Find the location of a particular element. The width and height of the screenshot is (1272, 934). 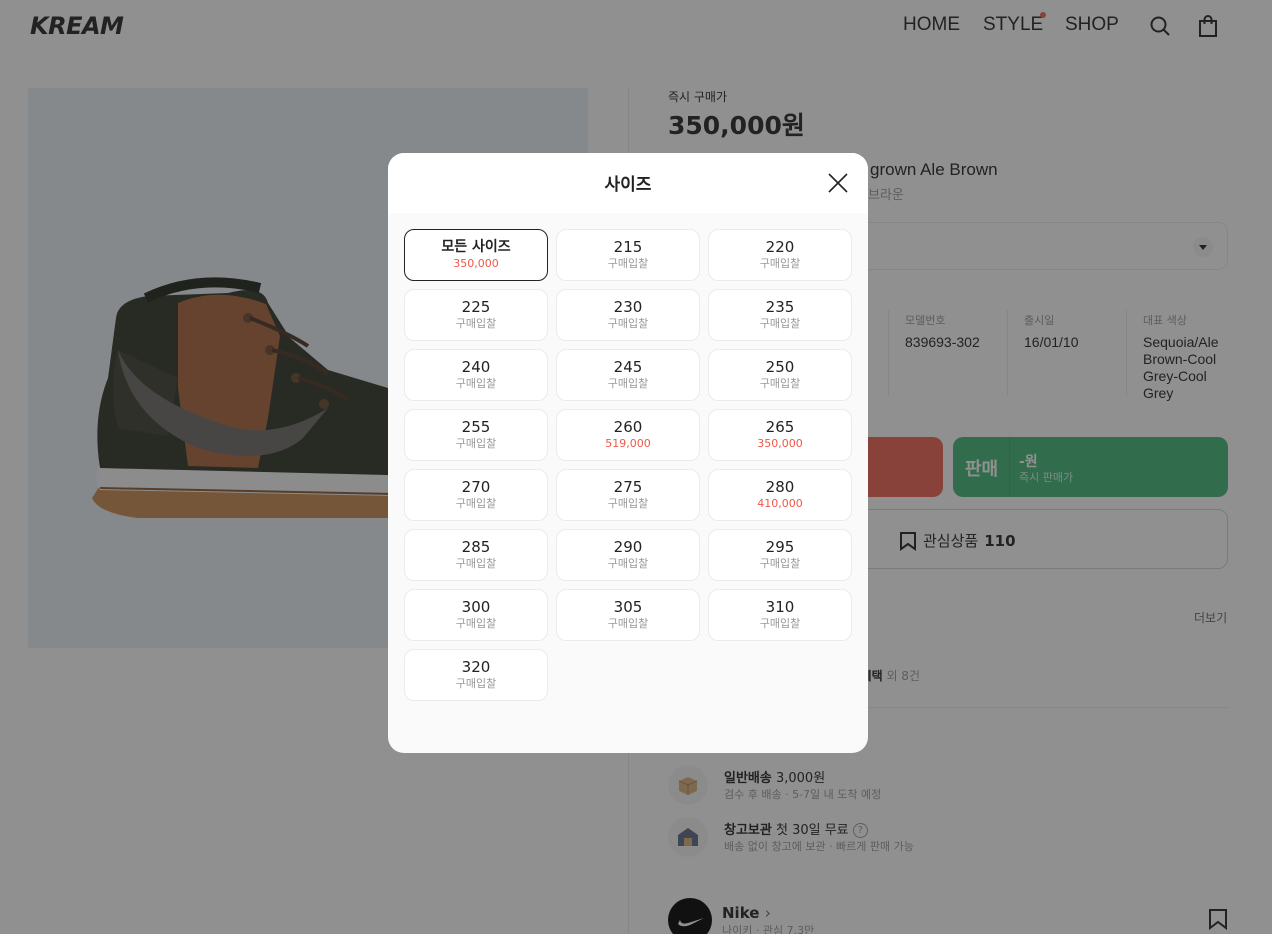

size-value: 255 is located at coordinates (476, 427).